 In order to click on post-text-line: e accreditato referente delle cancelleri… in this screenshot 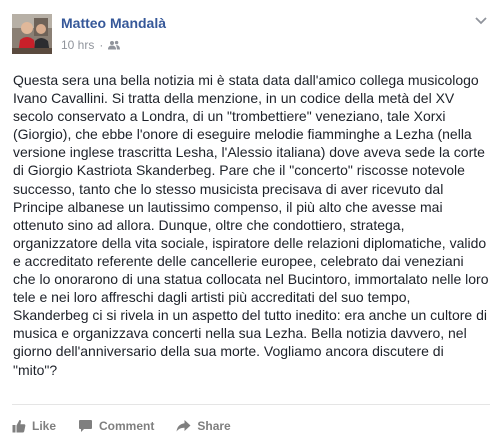, I will do `click(238, 260)`.